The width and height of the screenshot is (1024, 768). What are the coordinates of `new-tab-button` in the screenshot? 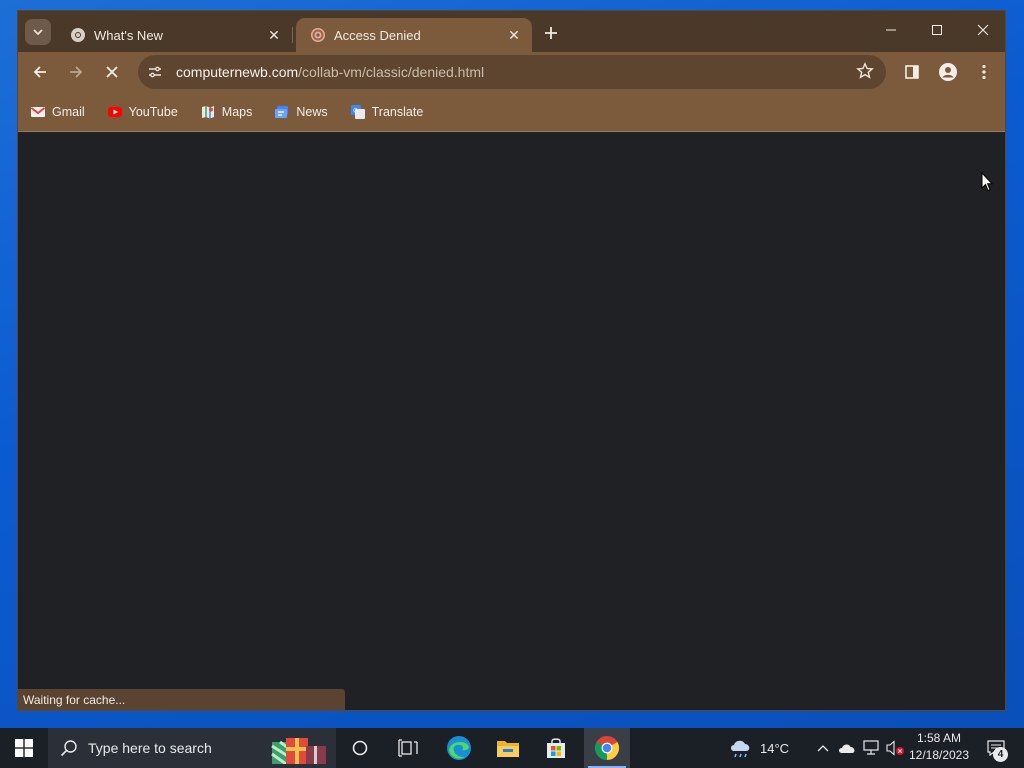 It's located at (551, 33).